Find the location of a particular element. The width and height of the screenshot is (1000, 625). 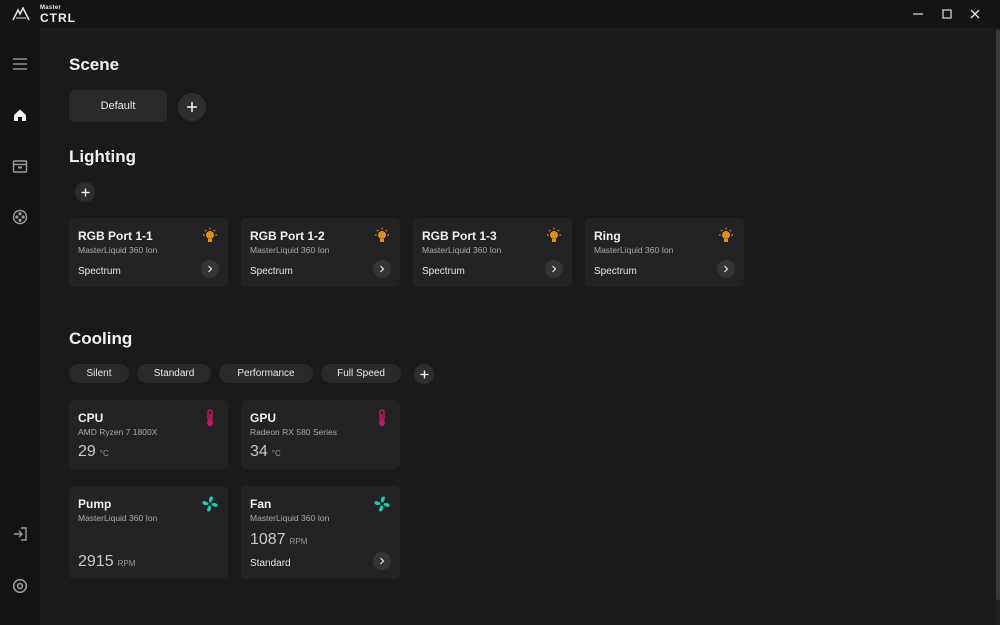

apps-icon is located at coordinates (20, 217).